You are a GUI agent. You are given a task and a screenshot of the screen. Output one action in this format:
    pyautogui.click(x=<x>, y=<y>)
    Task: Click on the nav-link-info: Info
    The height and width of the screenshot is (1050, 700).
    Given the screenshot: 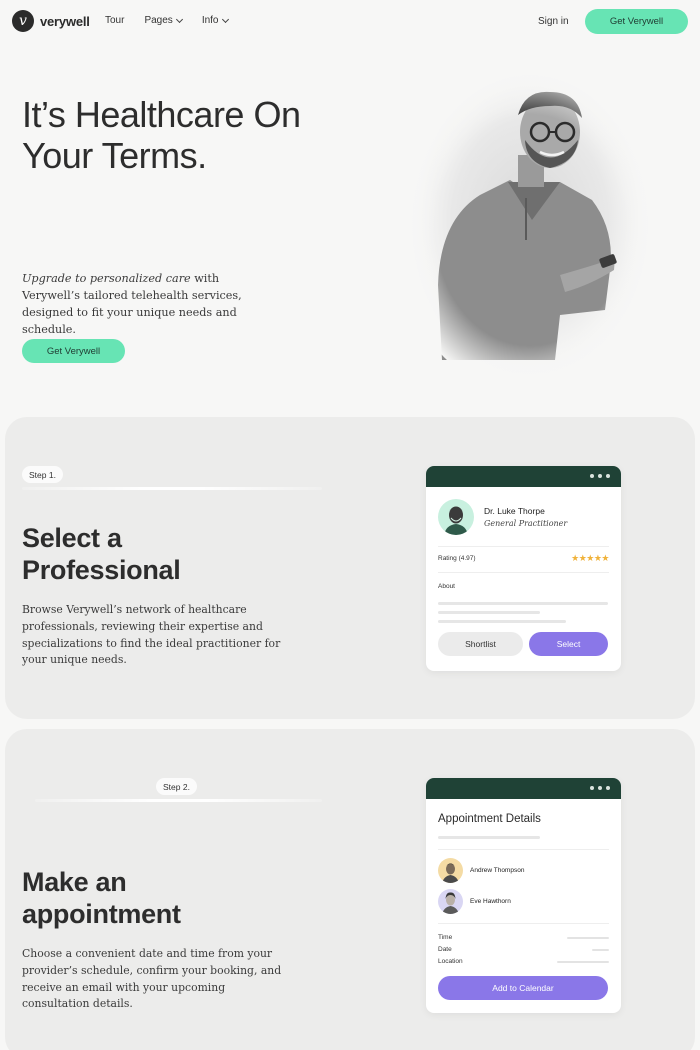 What is the action you would take?
    pyautogui.click(x=215, y=20)
    